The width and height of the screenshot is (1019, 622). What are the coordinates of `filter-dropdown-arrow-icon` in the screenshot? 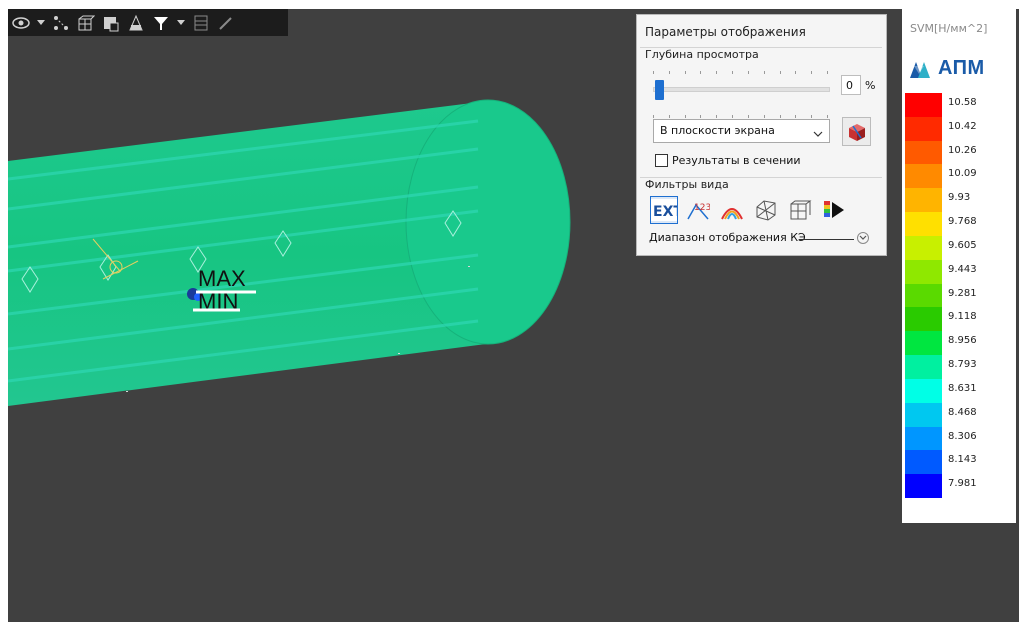 It's located at (181, 23).